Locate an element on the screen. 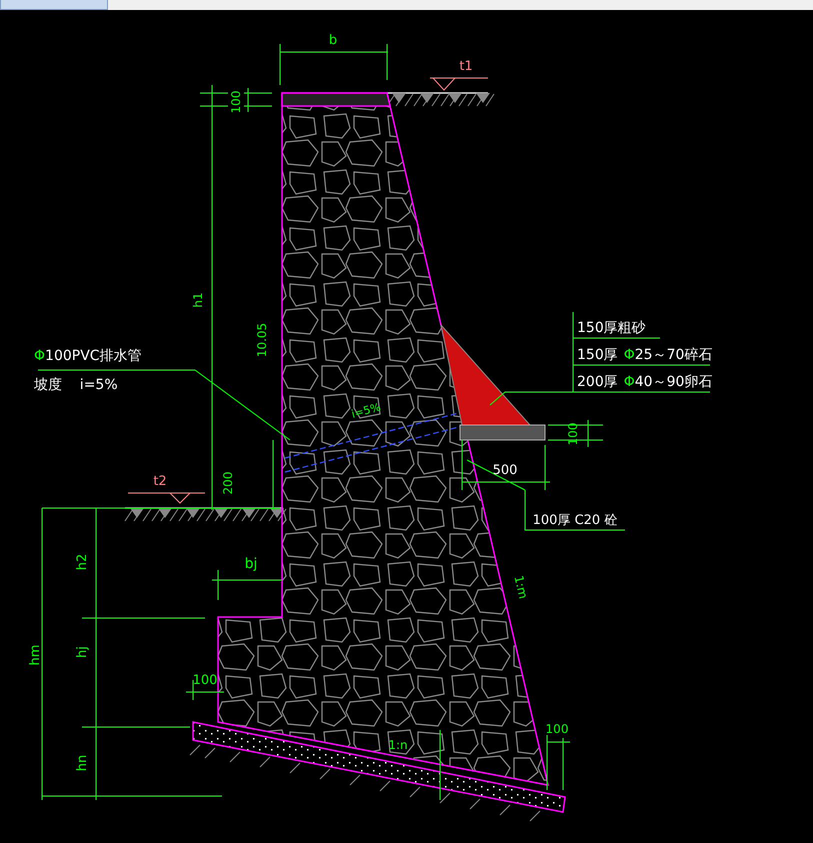 This screenshot has height=843, width=813. dimension-label: h2 is located at coordinates (82, 562).